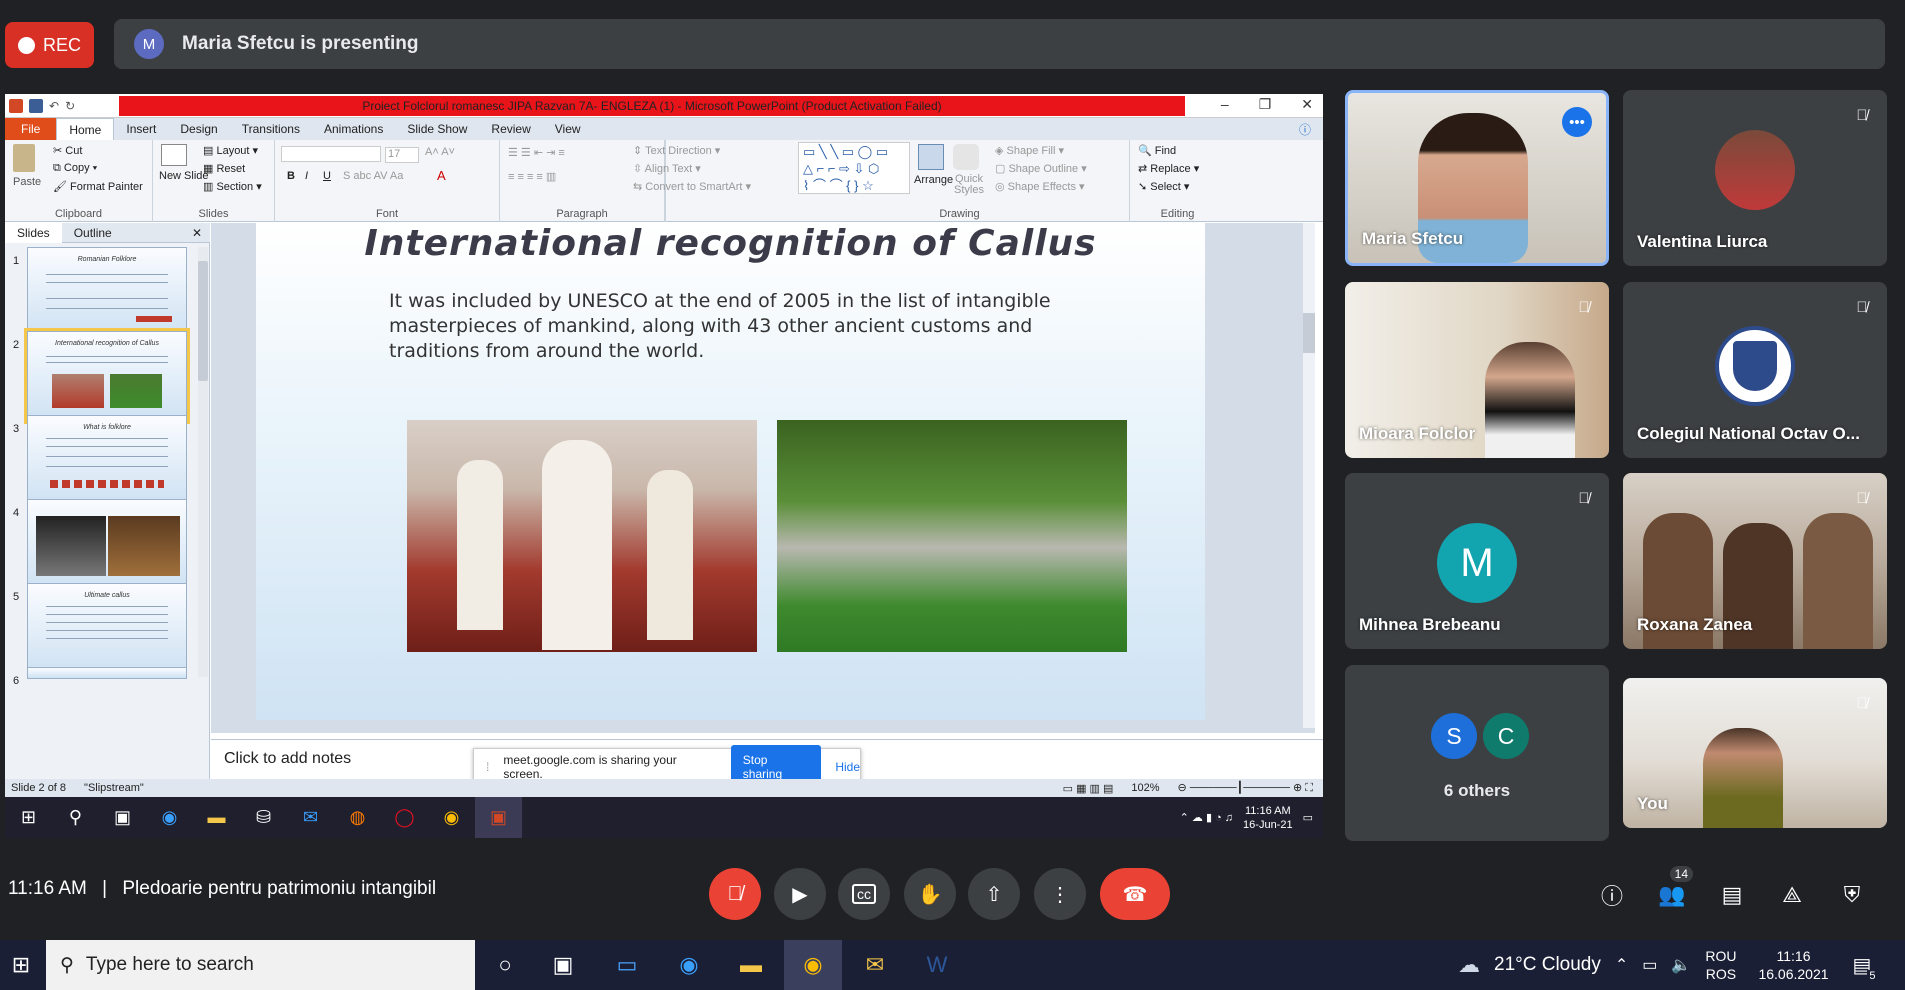 This screenshot has width=1905, height=990. What do you see at coordinates (260, 965) in the screenshot?
I see `taskbar-search: ⚲ Type here to search` at bounding box center [260, 965].